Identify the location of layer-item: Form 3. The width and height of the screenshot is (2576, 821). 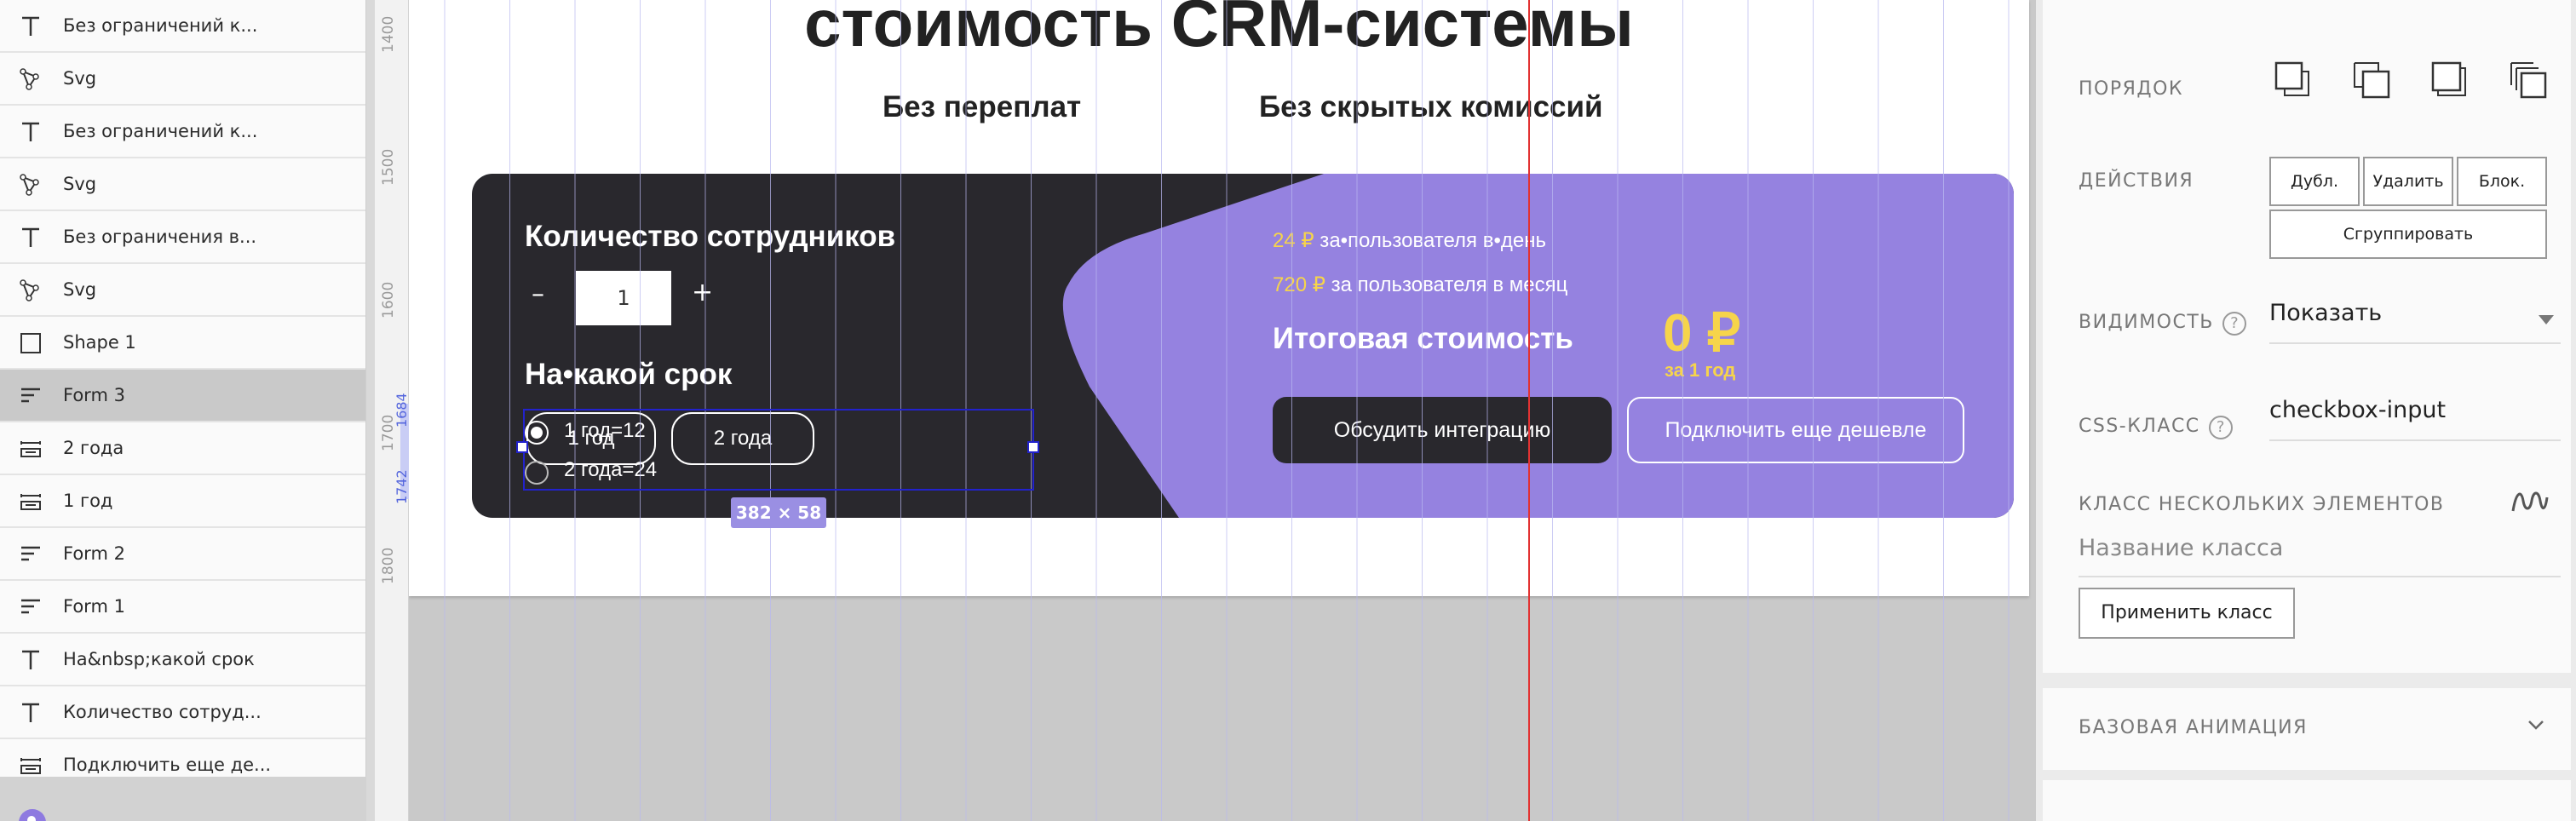
(183, 396).